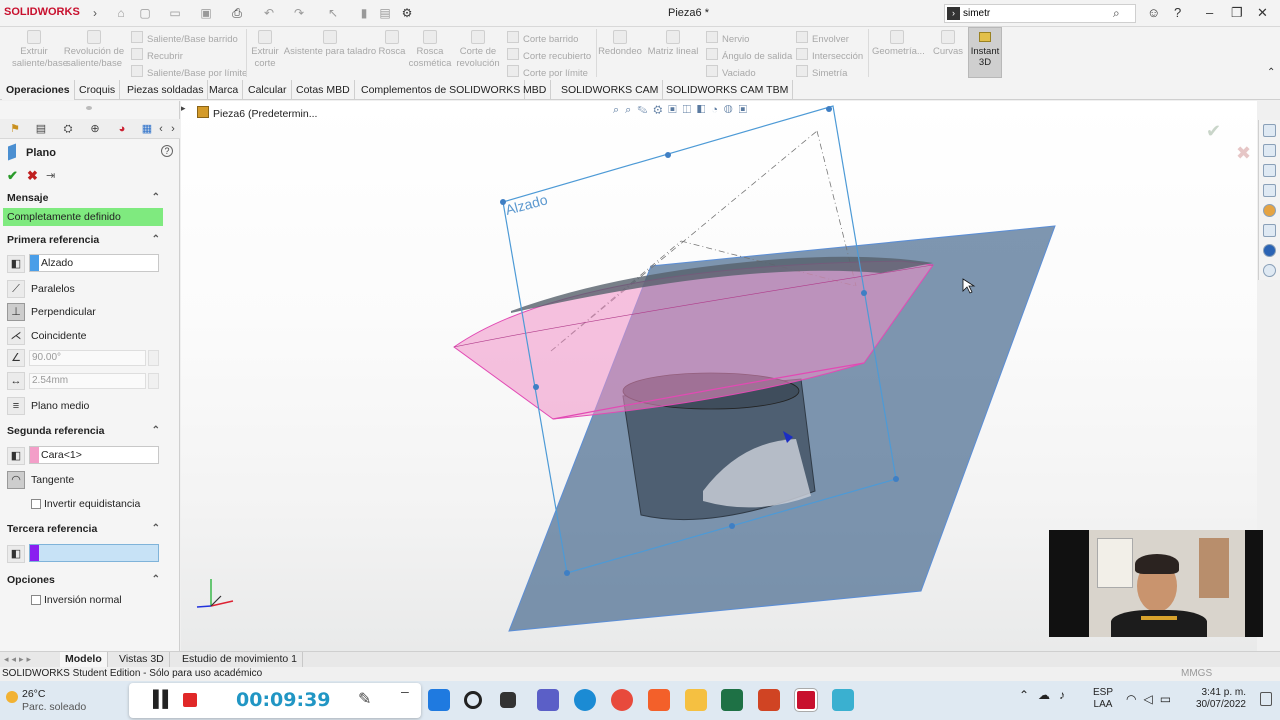 The image size is (1280, 720). Describe the element at coordinates (1219, 699) in the screenshot. I see `clock: 3:41 p. m. 30/07/2022` at that location.